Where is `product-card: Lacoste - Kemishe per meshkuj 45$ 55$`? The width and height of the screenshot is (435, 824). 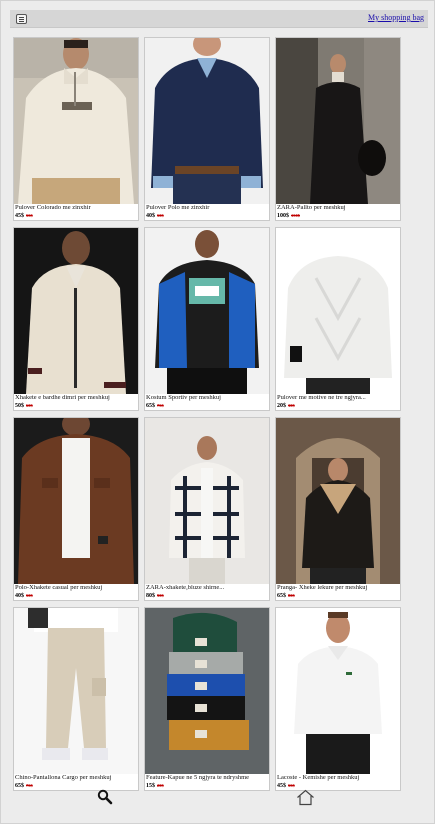
product-card: Lacoste - Kemishe per meshkuj 45$ 55$ is located at coordinates (338, 699).